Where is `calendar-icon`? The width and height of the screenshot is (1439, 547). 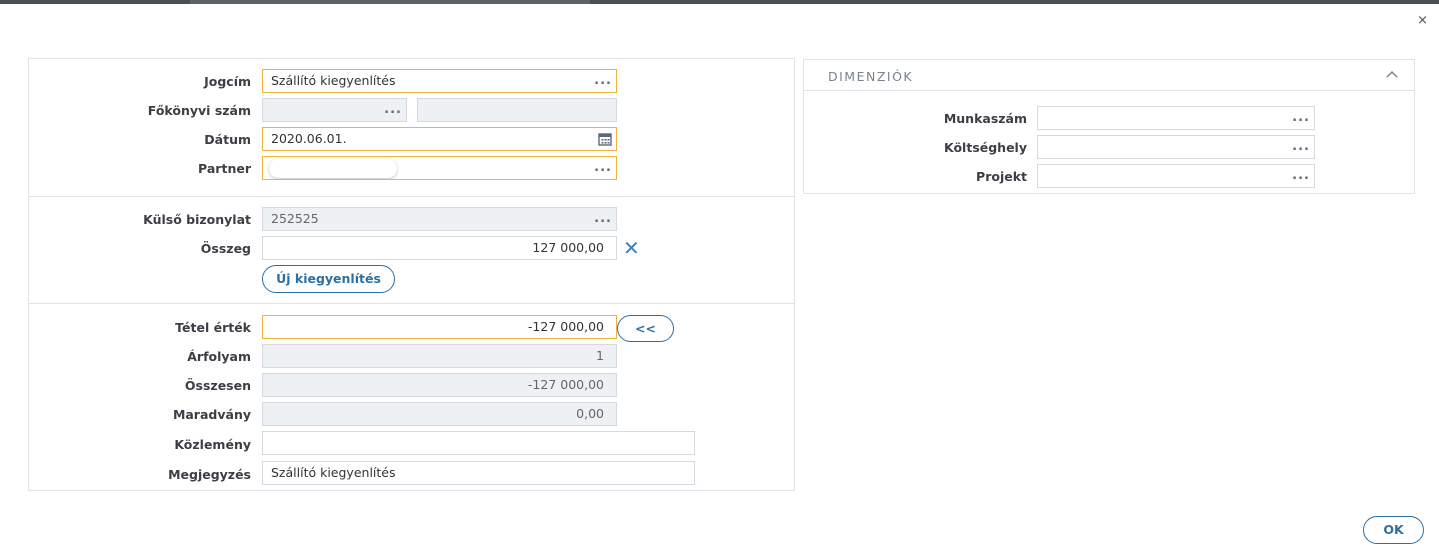
calendar-icon is located at coordinates (605, 139).